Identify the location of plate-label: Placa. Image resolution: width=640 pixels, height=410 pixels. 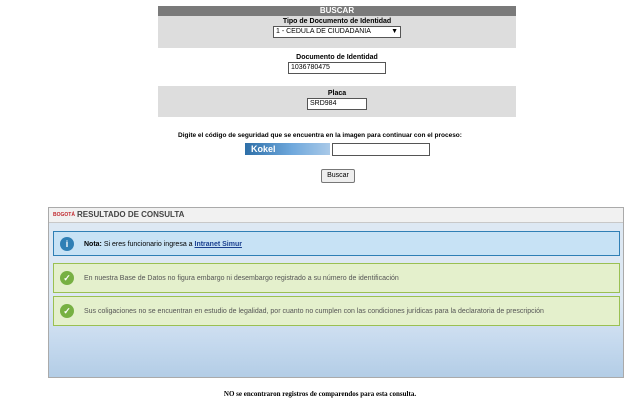
(337, 93).